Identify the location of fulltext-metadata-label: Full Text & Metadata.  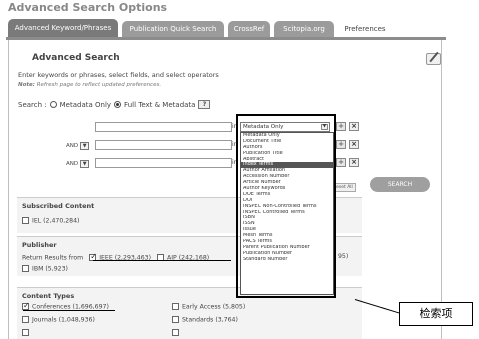
(160, 104).